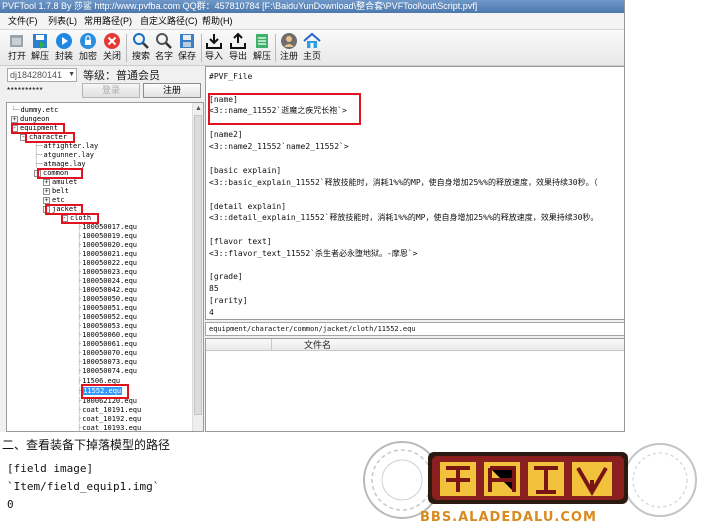 This screenshot has height=530, width=714. Describe the element at coordinates (180, 492) in the screenshot. I see `code-snippet: [field image] `Item/field_equip1.img` 0` at that location.